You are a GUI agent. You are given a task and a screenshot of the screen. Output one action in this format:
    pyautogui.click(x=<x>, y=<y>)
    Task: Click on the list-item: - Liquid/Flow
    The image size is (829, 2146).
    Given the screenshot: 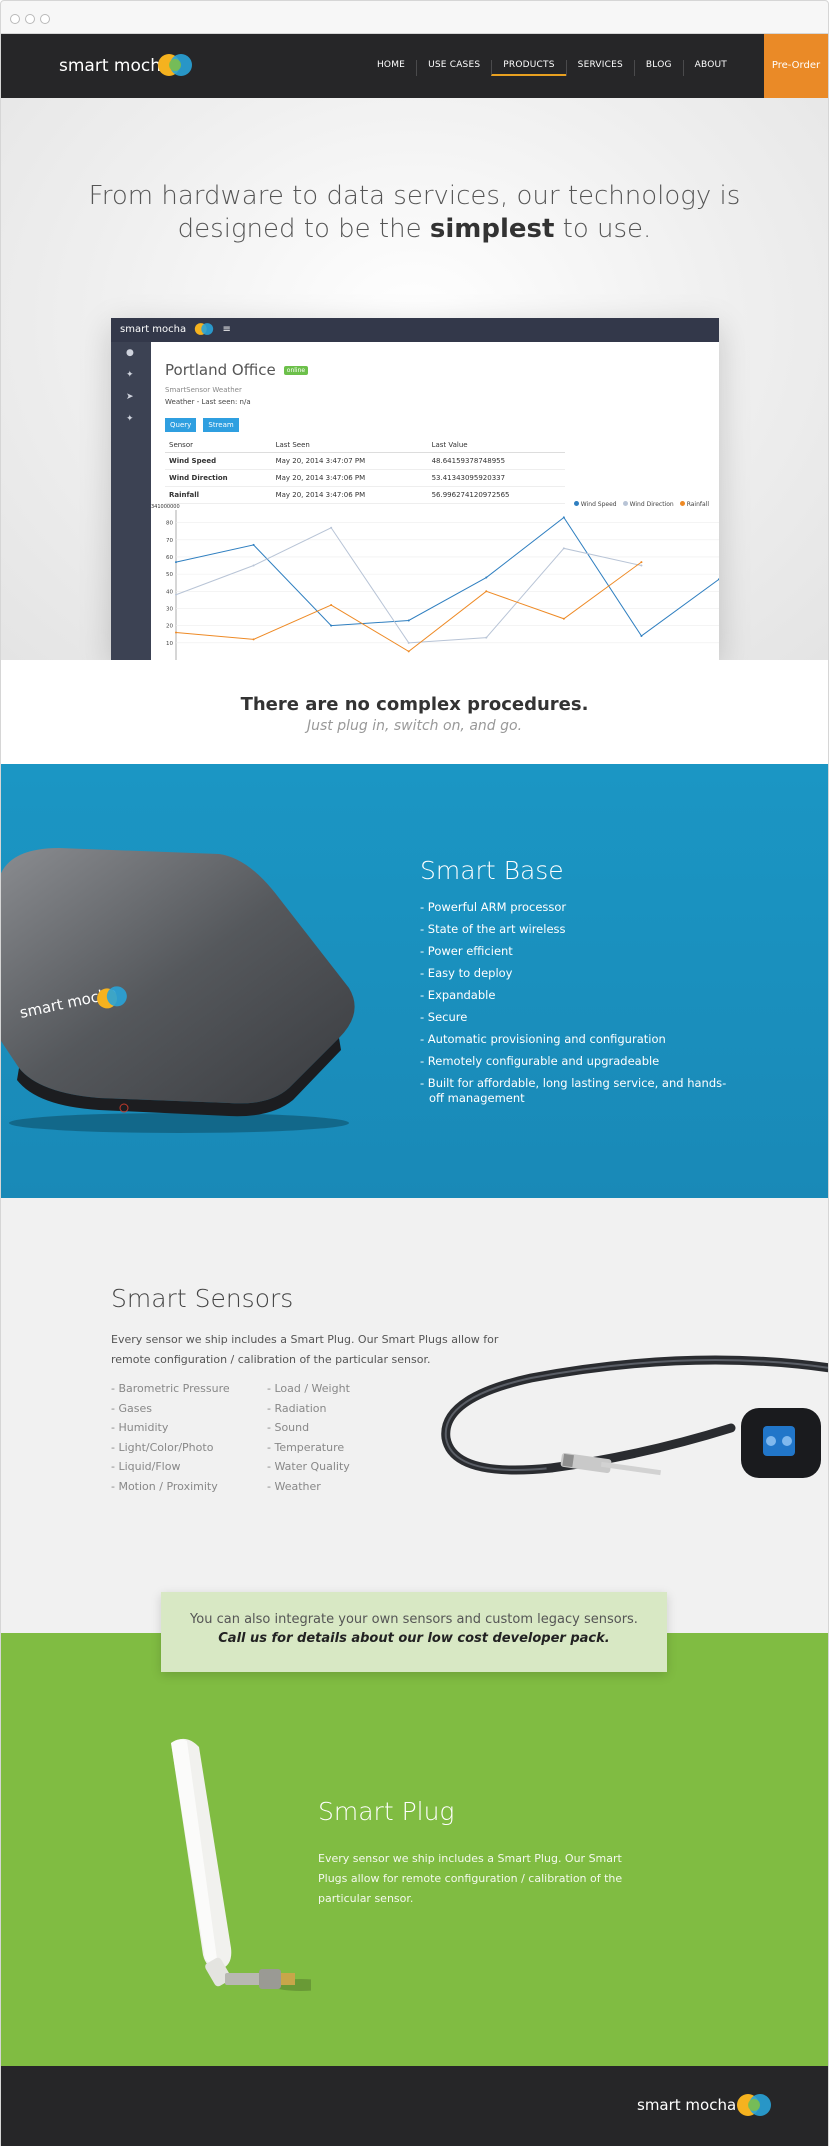 What is the action you would take?
    pyautogui.click(x=146, y=1466)
    